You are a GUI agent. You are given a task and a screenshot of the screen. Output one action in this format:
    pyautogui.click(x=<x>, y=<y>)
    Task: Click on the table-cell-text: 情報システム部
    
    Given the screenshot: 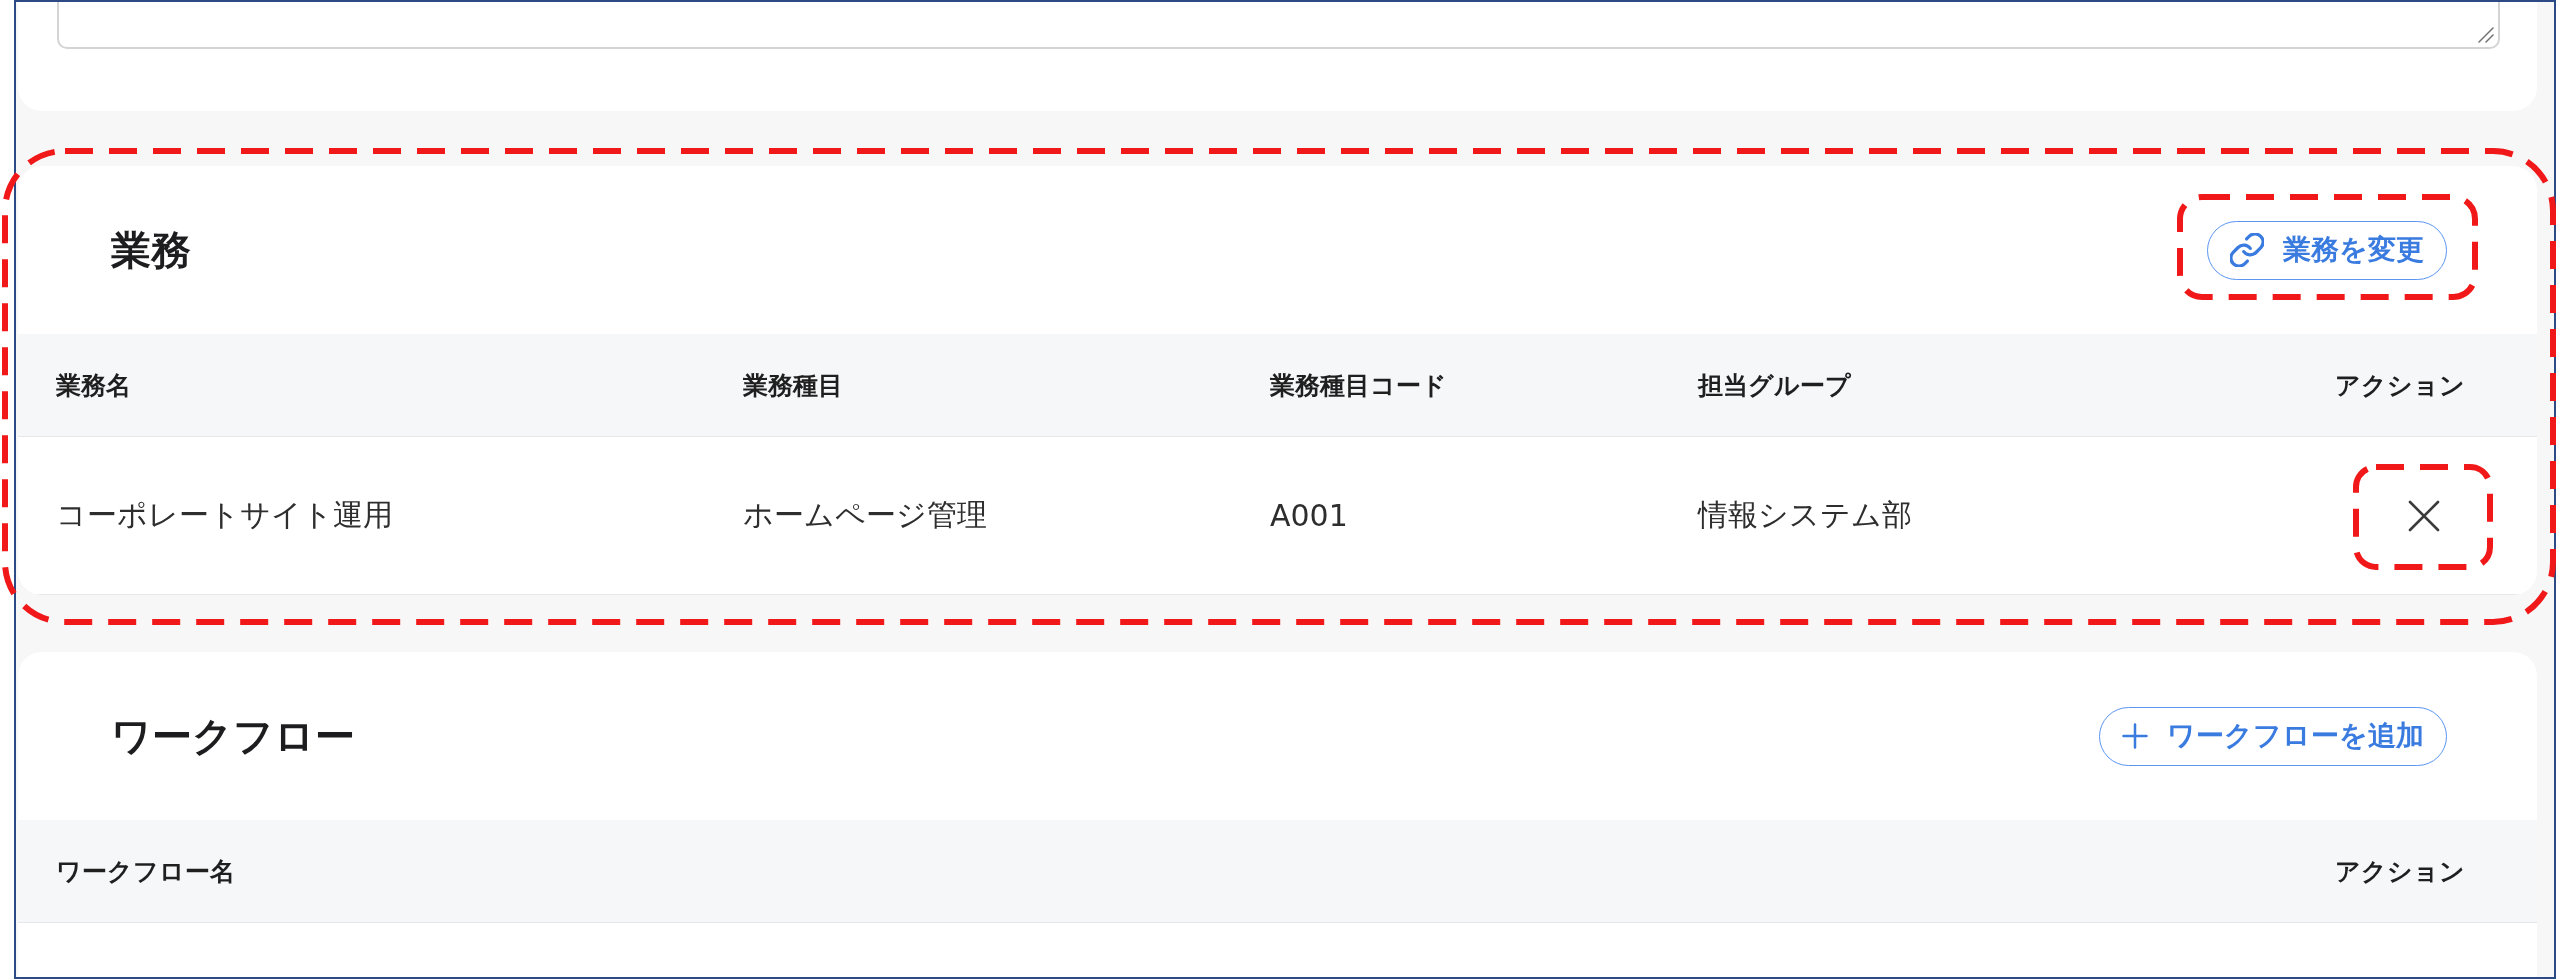 What is the action you would take?
    pyautogui.click(x=1805, y=515)
    